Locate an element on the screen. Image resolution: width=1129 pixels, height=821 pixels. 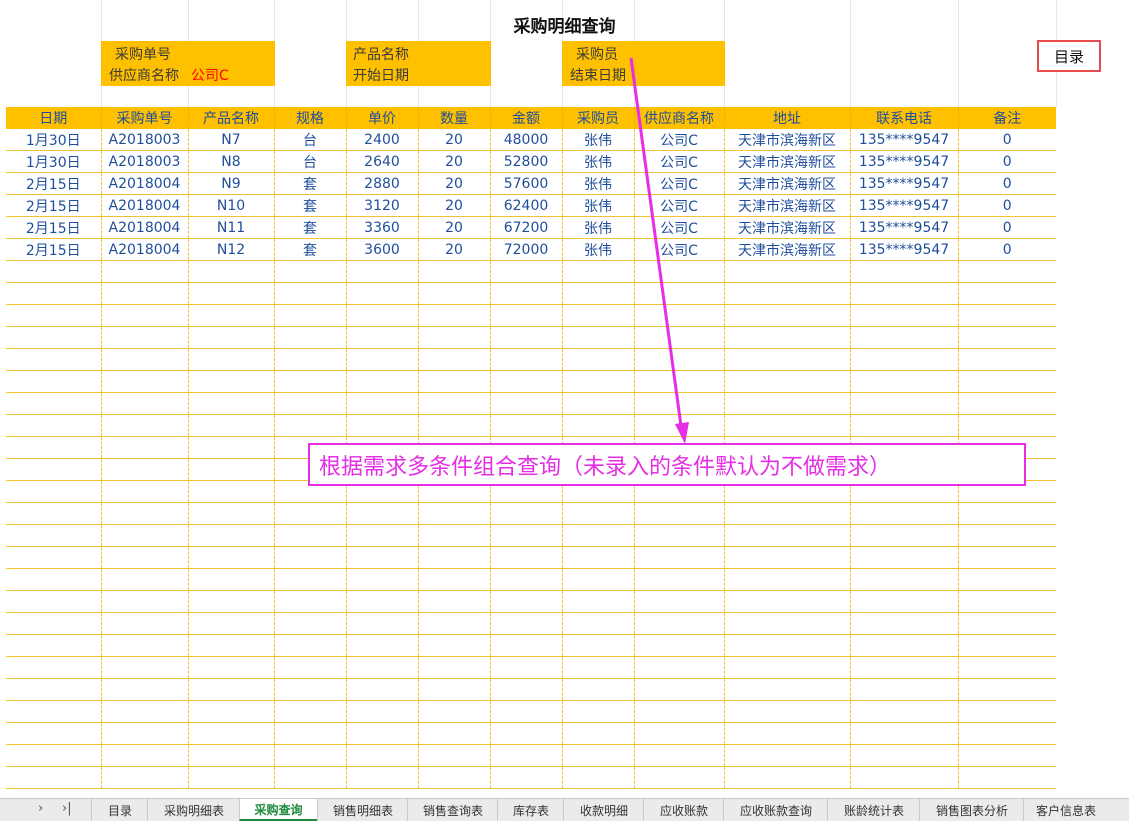
supplier-value-cell: 公司C is located at coordinates (210, 75).